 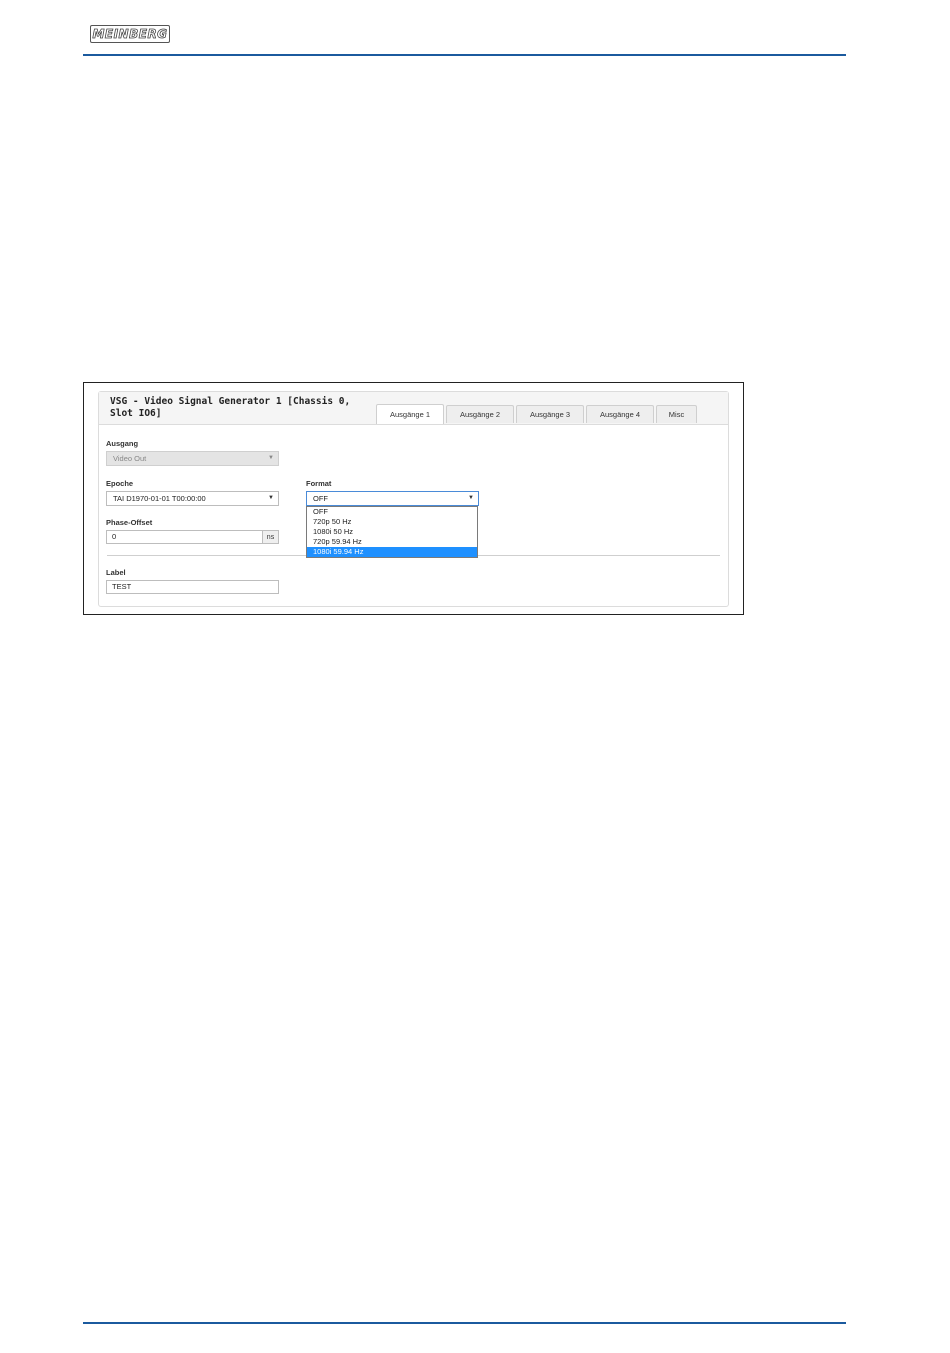 I want to click on ausgang-select: Video Out ▼, so click(x=192, y=458).